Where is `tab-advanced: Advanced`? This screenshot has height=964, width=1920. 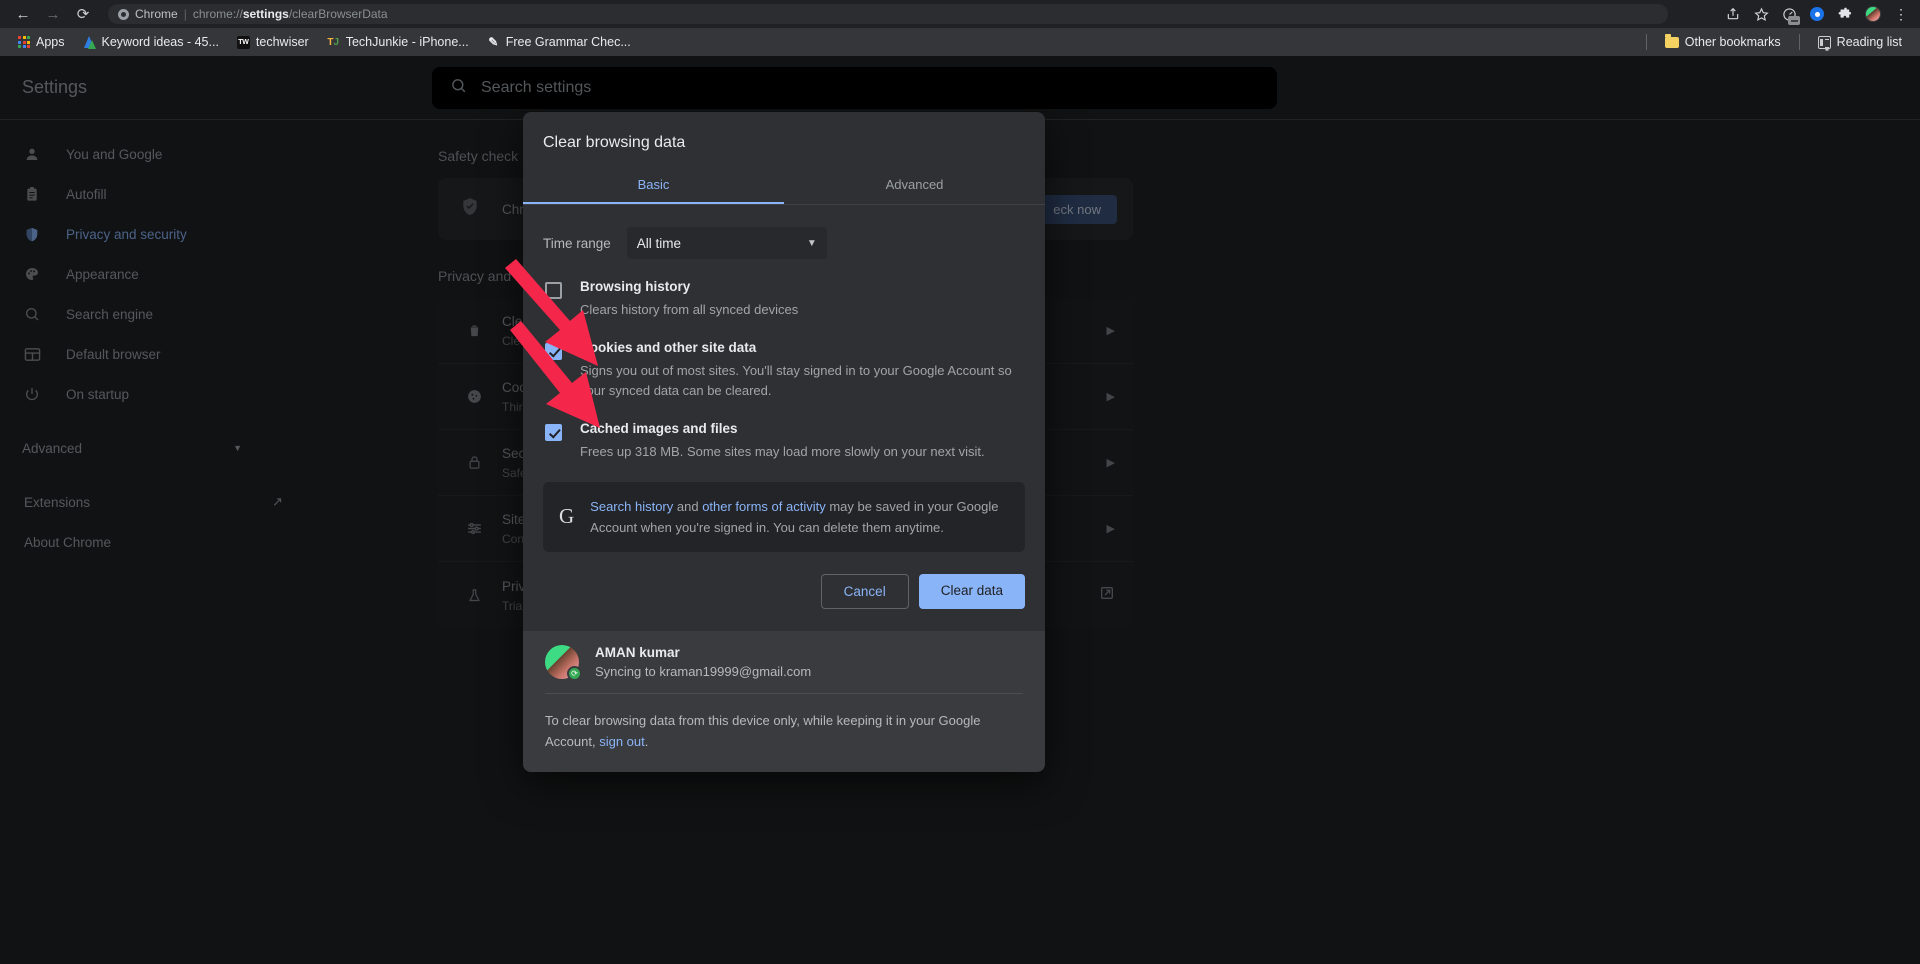 tab-advanced: Advanced is located at coordinates (914, 185).